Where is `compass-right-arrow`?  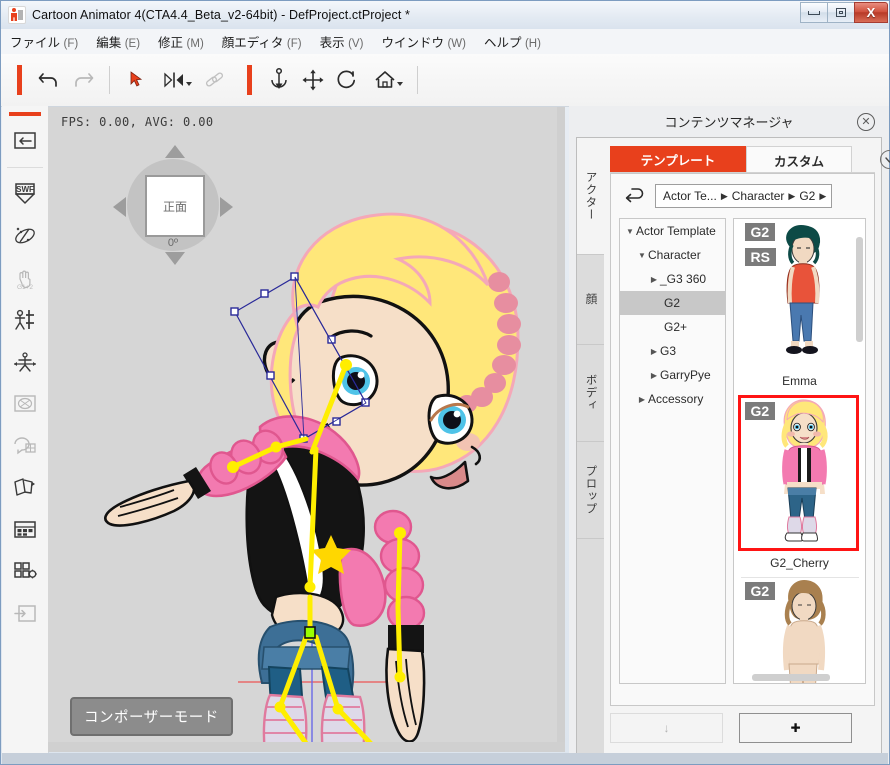 compass-right-arrow is located at coordinates (226, 207).